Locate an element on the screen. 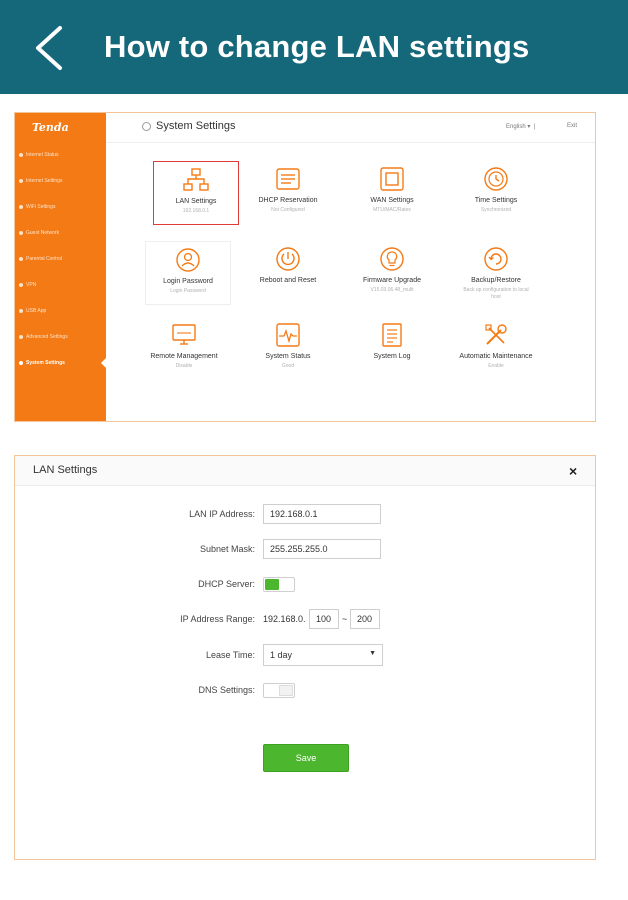 The width and height of the screenshot is (628, 900). monitor-icon is located at coordinates (184, 334).